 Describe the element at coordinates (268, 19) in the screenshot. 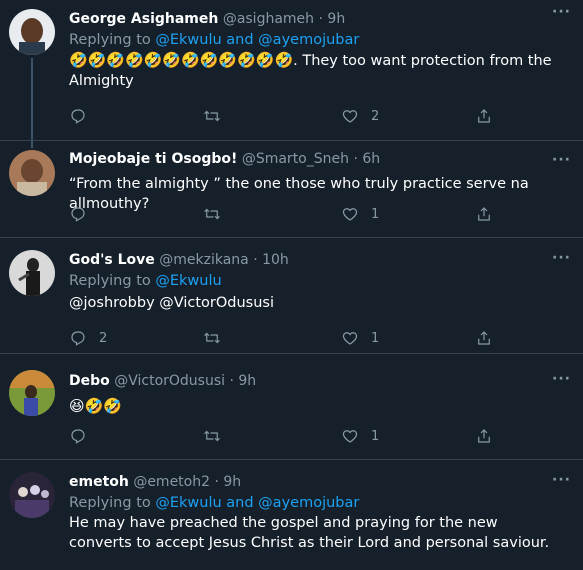

I see `handle: @asighameh` at that location.